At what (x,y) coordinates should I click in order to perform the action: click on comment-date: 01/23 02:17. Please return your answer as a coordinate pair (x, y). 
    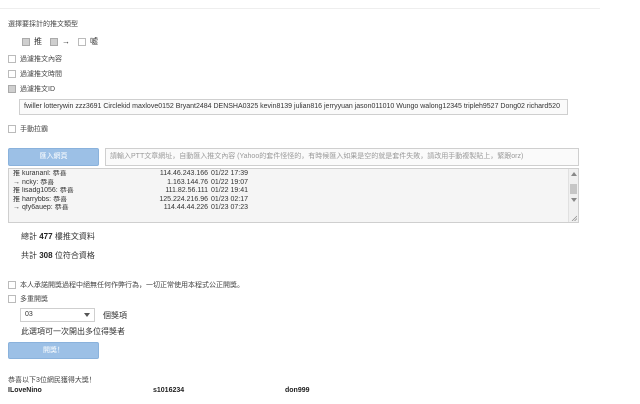
    Looking at the image, I should click on (229, 199).